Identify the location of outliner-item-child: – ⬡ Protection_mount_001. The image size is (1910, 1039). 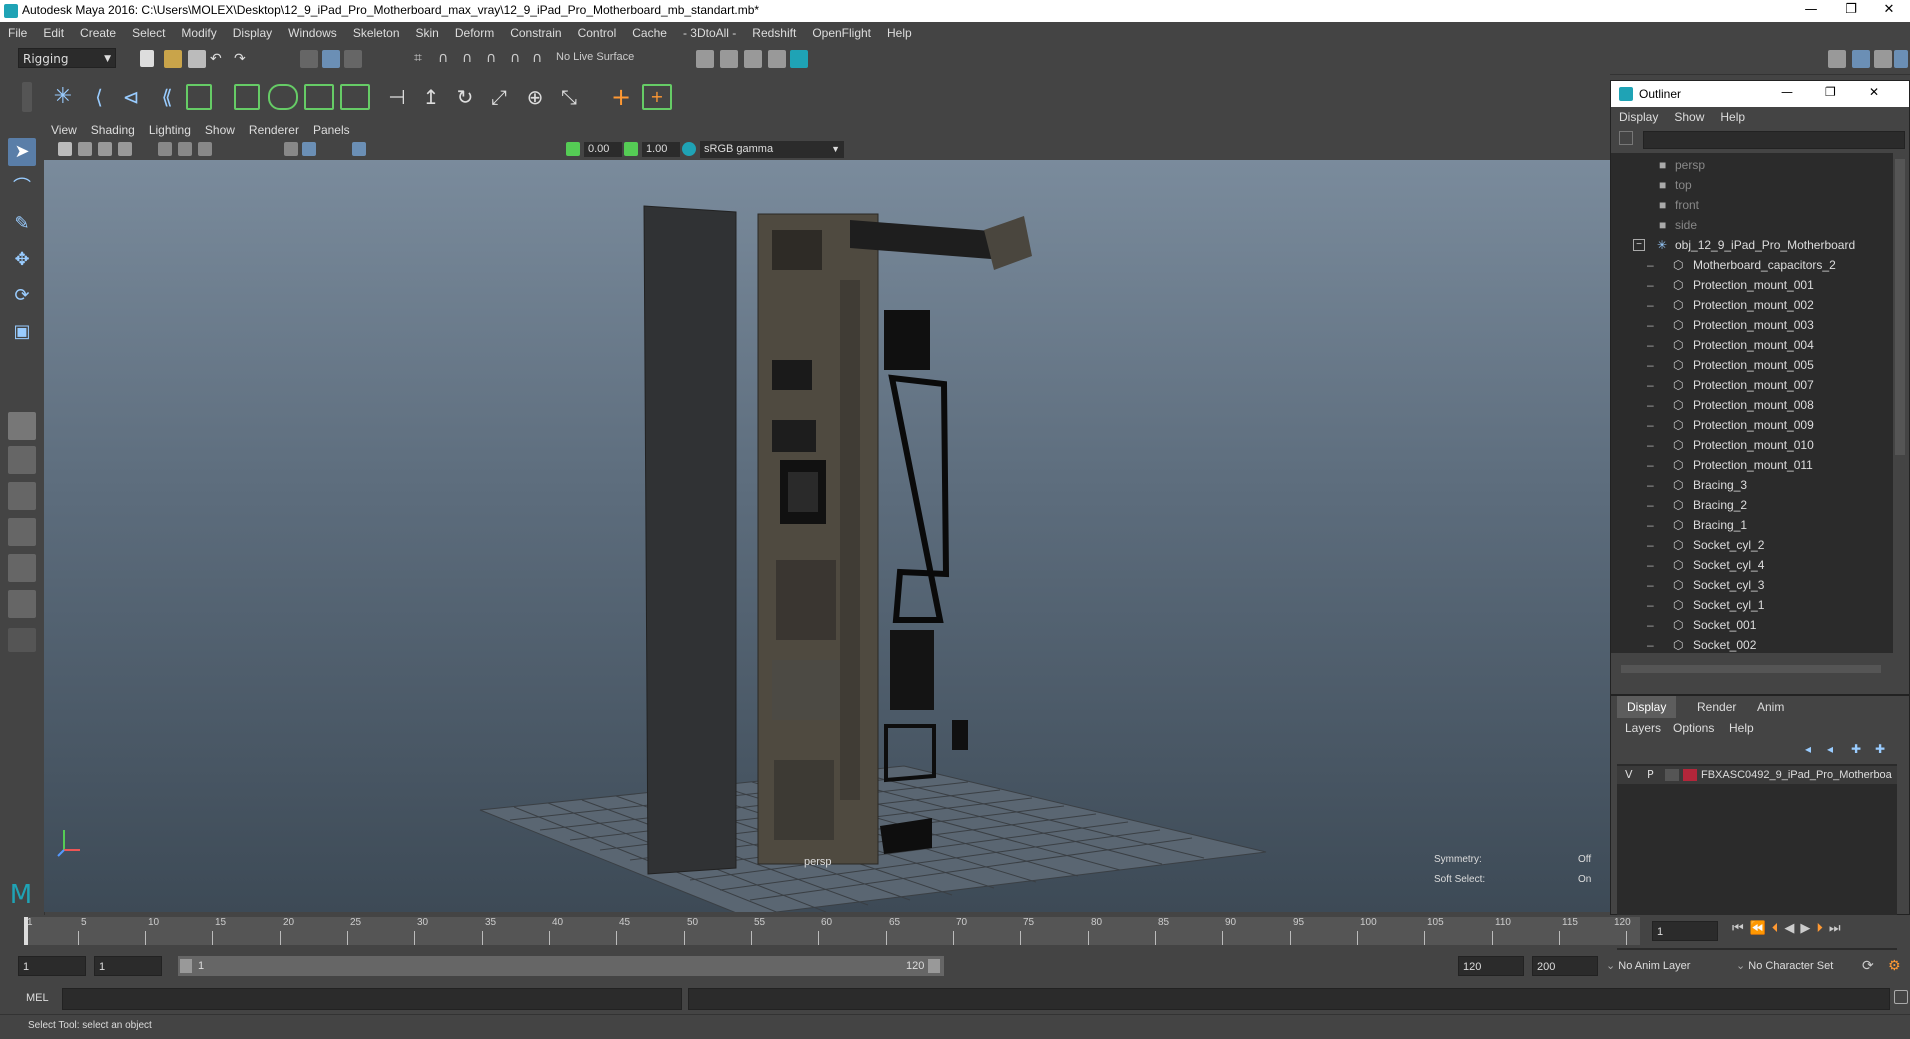
(1752, 285).